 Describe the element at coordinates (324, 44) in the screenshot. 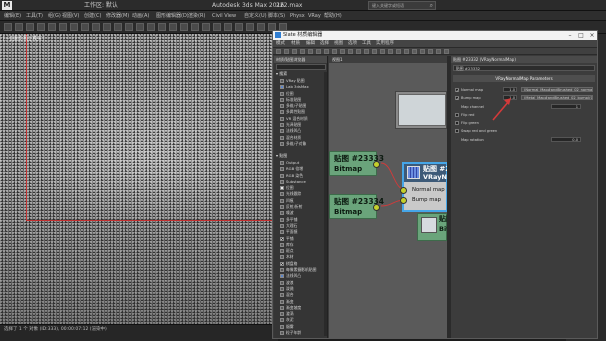

I see `slate-menu-item: 选择` at that location.